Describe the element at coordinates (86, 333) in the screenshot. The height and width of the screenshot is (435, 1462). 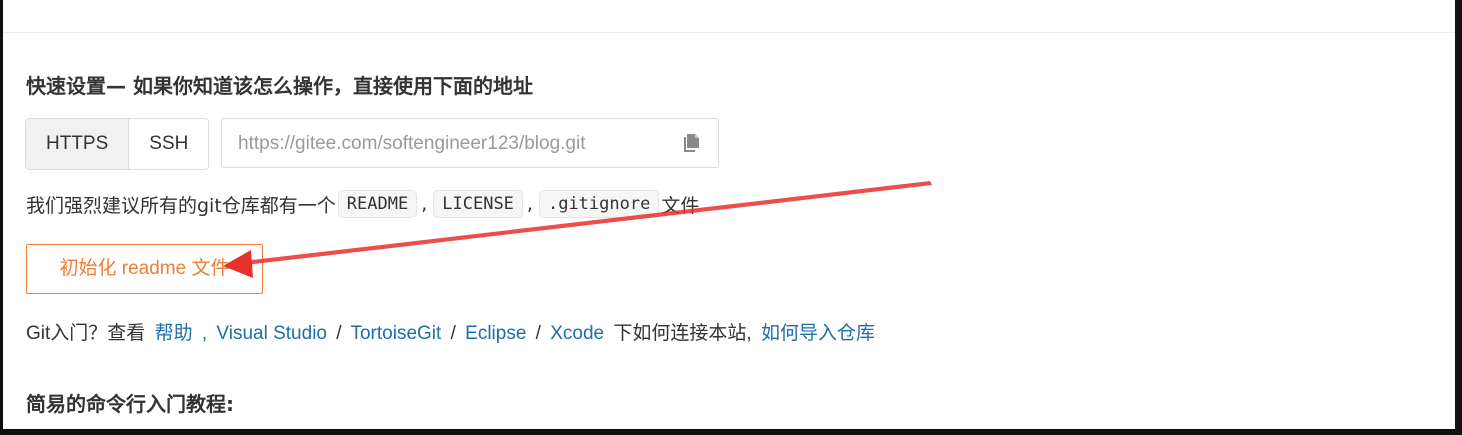
I see `help-prefix: Git入门？查看` at that location.